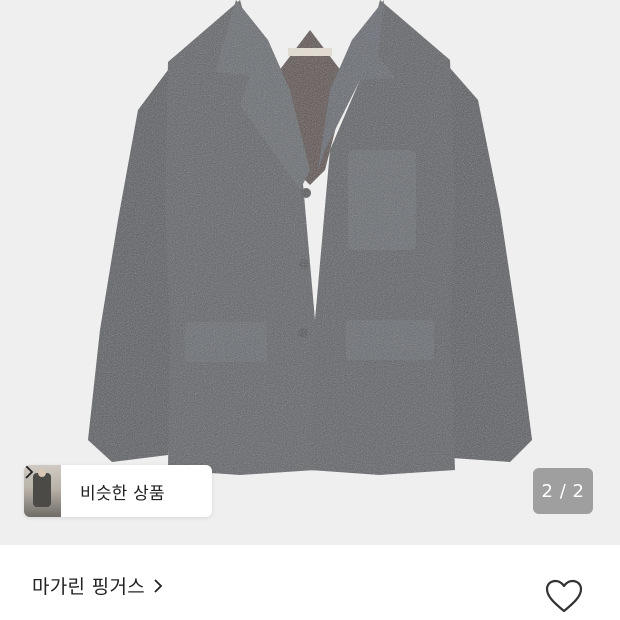  What do you see at coordinates (122, 493) in the screenshot?
I see `similar-products-label: 비슷한 상품` at bounding box center [122, 493].